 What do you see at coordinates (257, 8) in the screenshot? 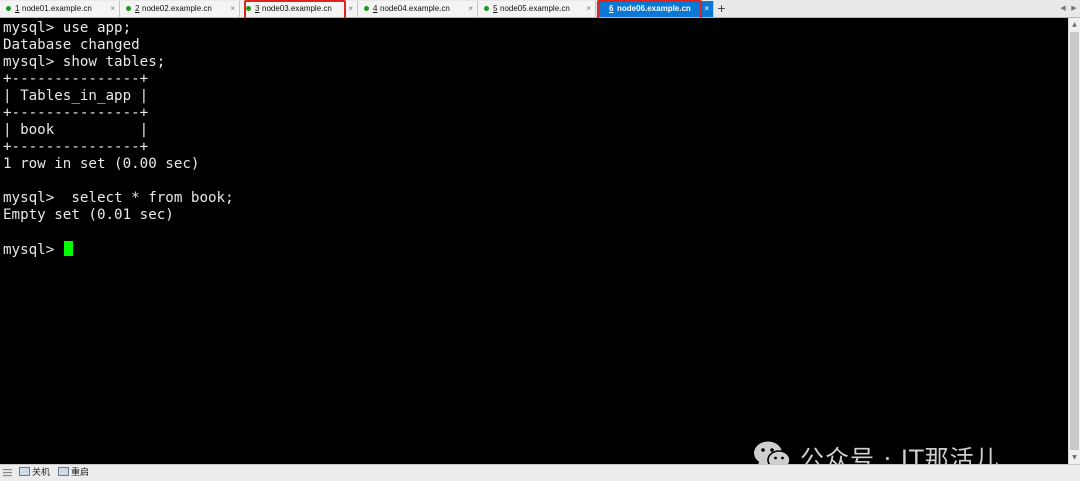
I see `tab-number: 3` at bounding box center [257, 8].